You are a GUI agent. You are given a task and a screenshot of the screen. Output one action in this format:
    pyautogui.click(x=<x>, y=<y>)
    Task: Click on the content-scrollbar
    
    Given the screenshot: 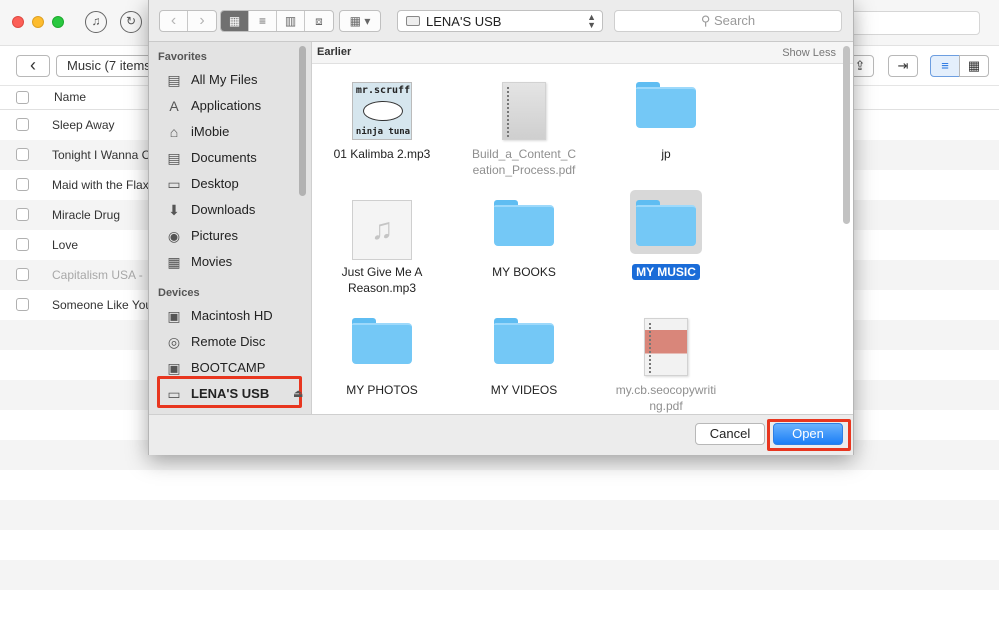 What is the action you would take?
    pyautogui.click(x=846, y=135)
    